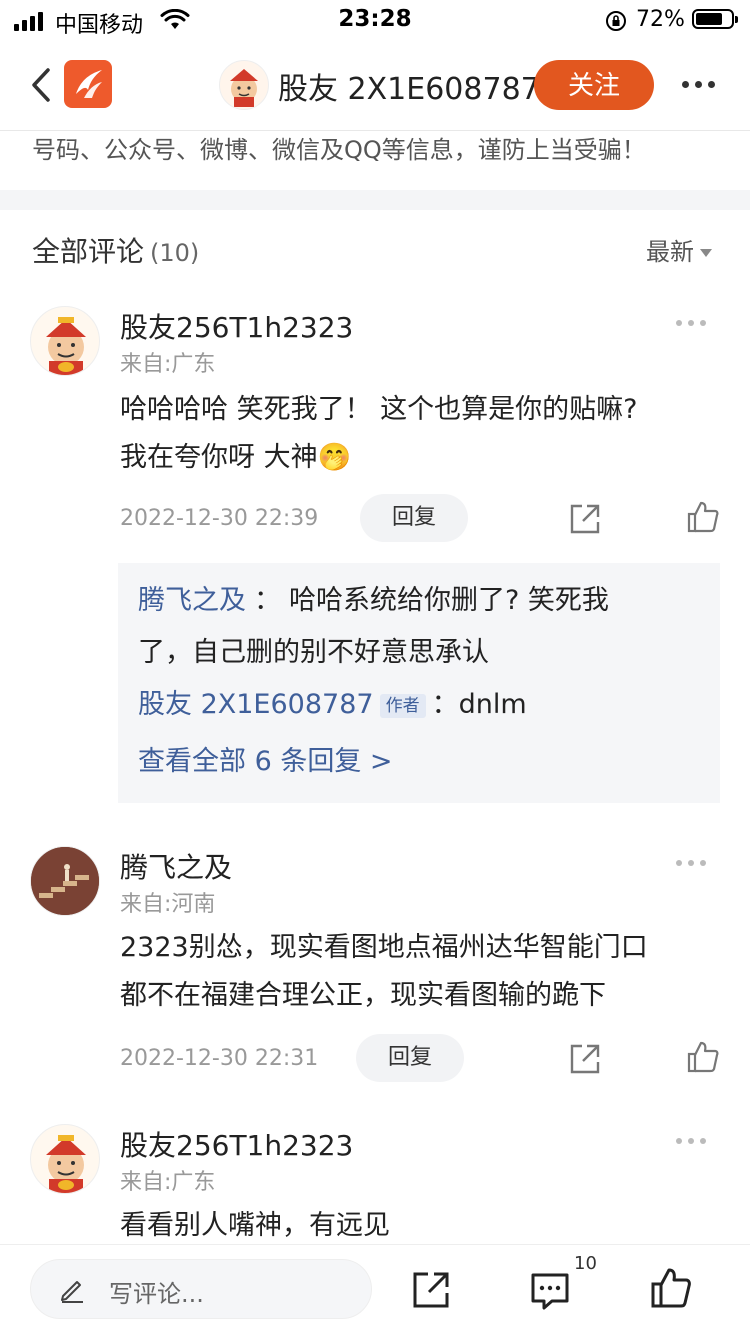 This screenshot has height=1335, width=750. I want to click on comment-location: 来自:河南, so click(168, 904).